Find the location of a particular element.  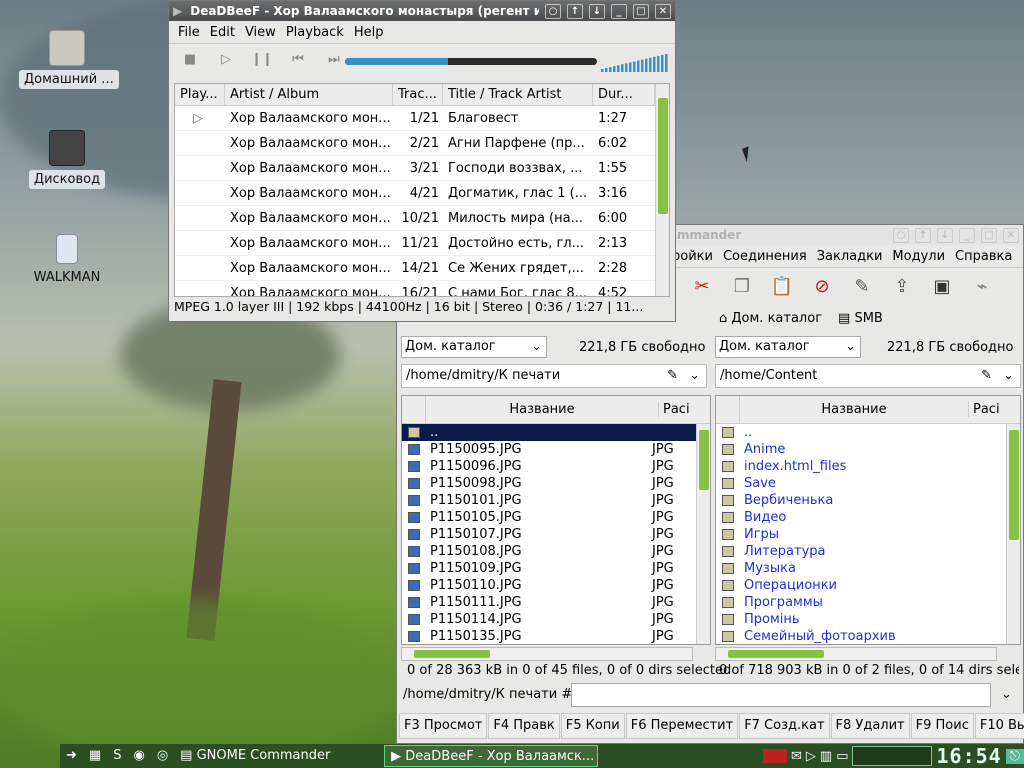

file-row: P1150135.JPG JPG is located at coordinates (556, 636).